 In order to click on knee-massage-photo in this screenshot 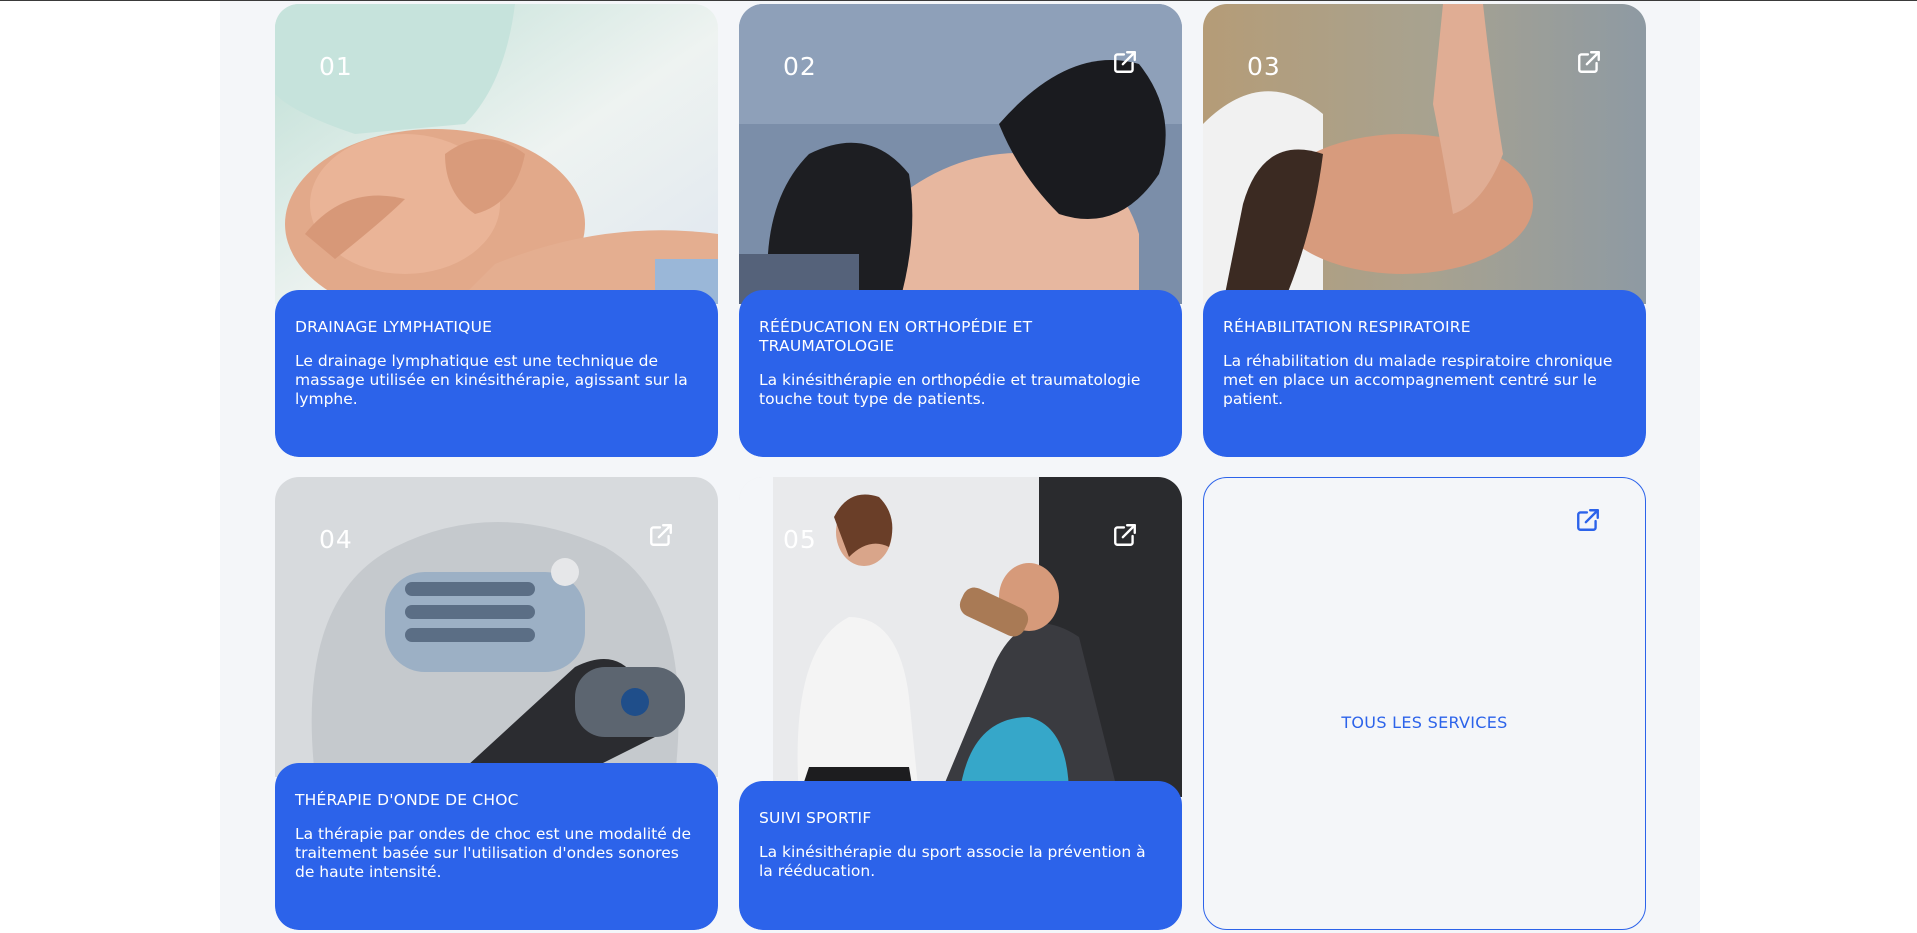, I will do `click(496, 154)`.